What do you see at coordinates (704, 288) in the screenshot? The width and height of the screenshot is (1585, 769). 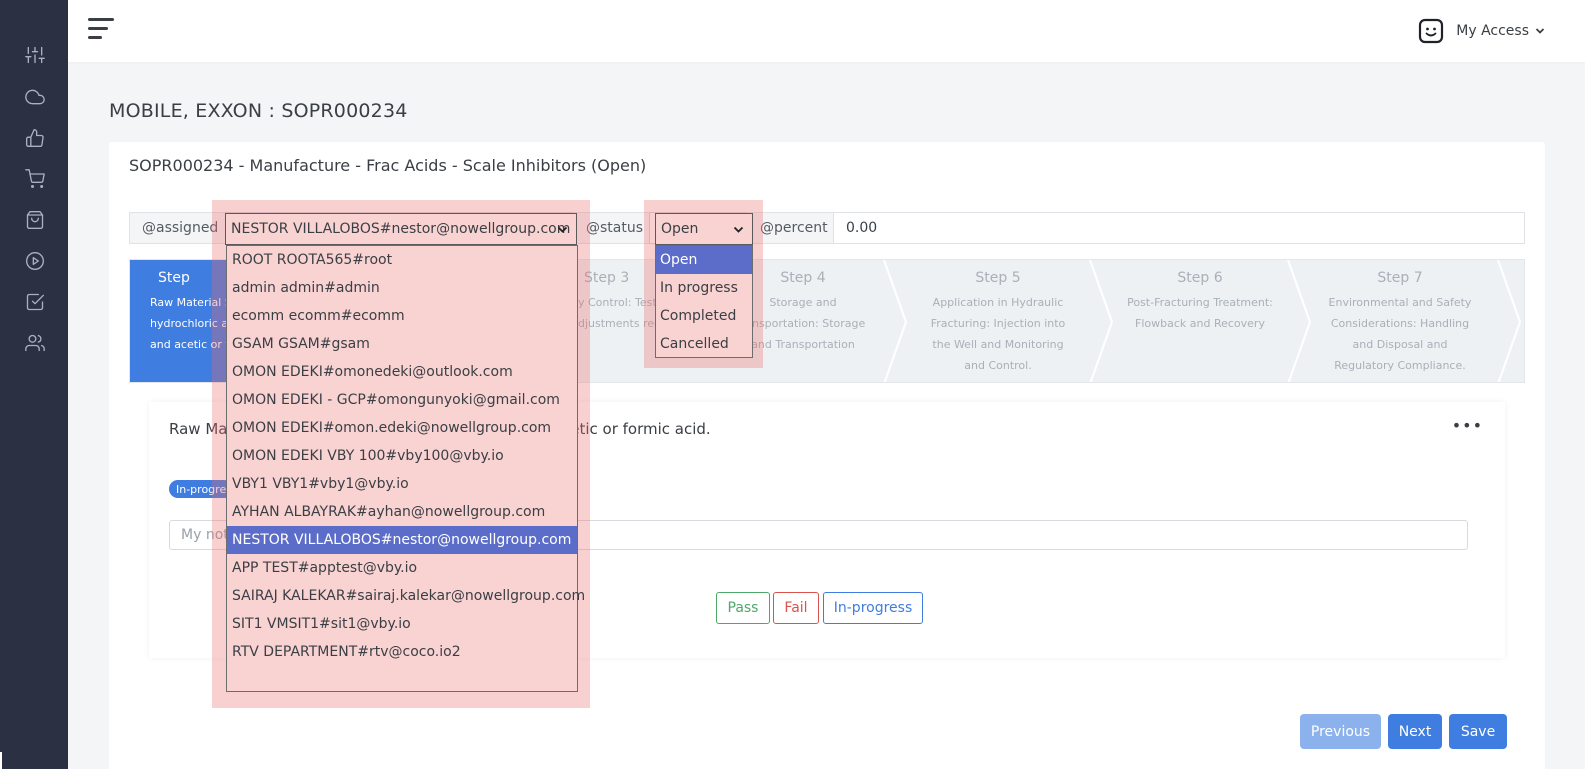 I see `status-option: In progress` at bounding box center [704, 288].